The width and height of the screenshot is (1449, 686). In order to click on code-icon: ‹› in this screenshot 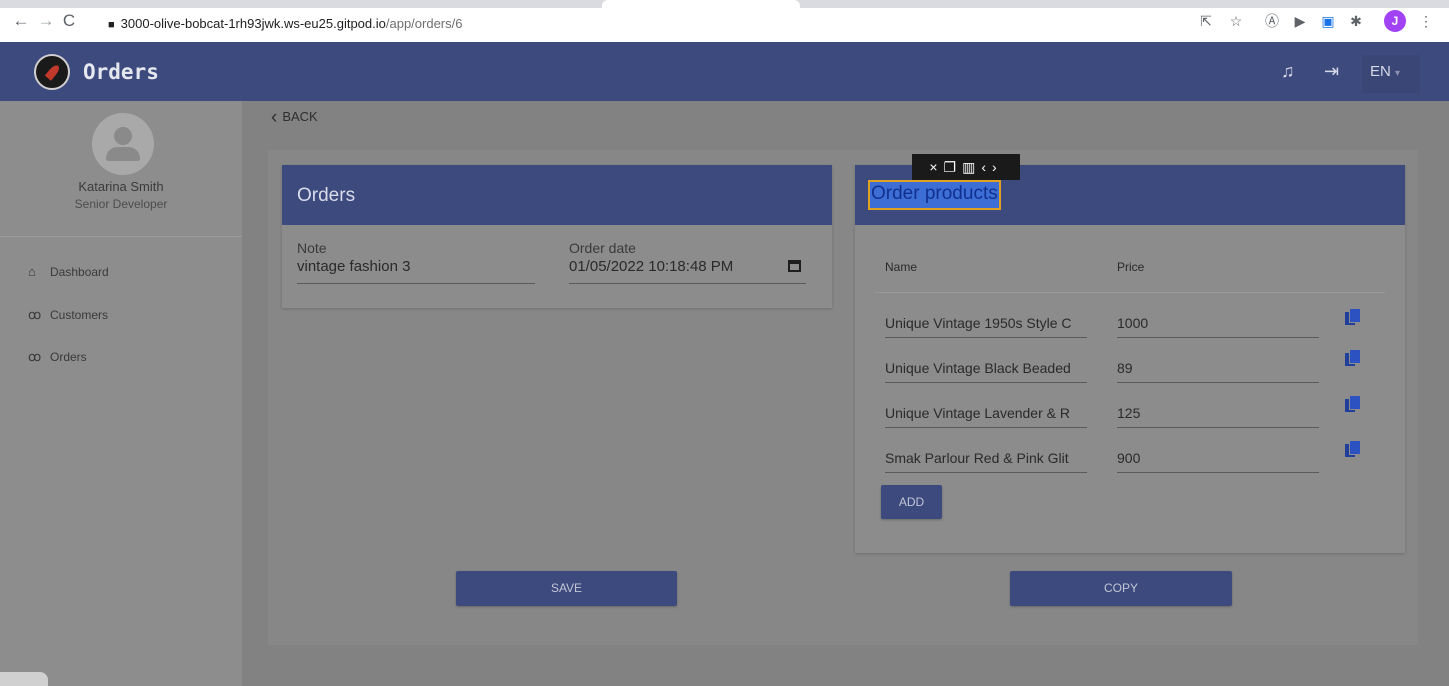, I will do `click(991, 167)`.